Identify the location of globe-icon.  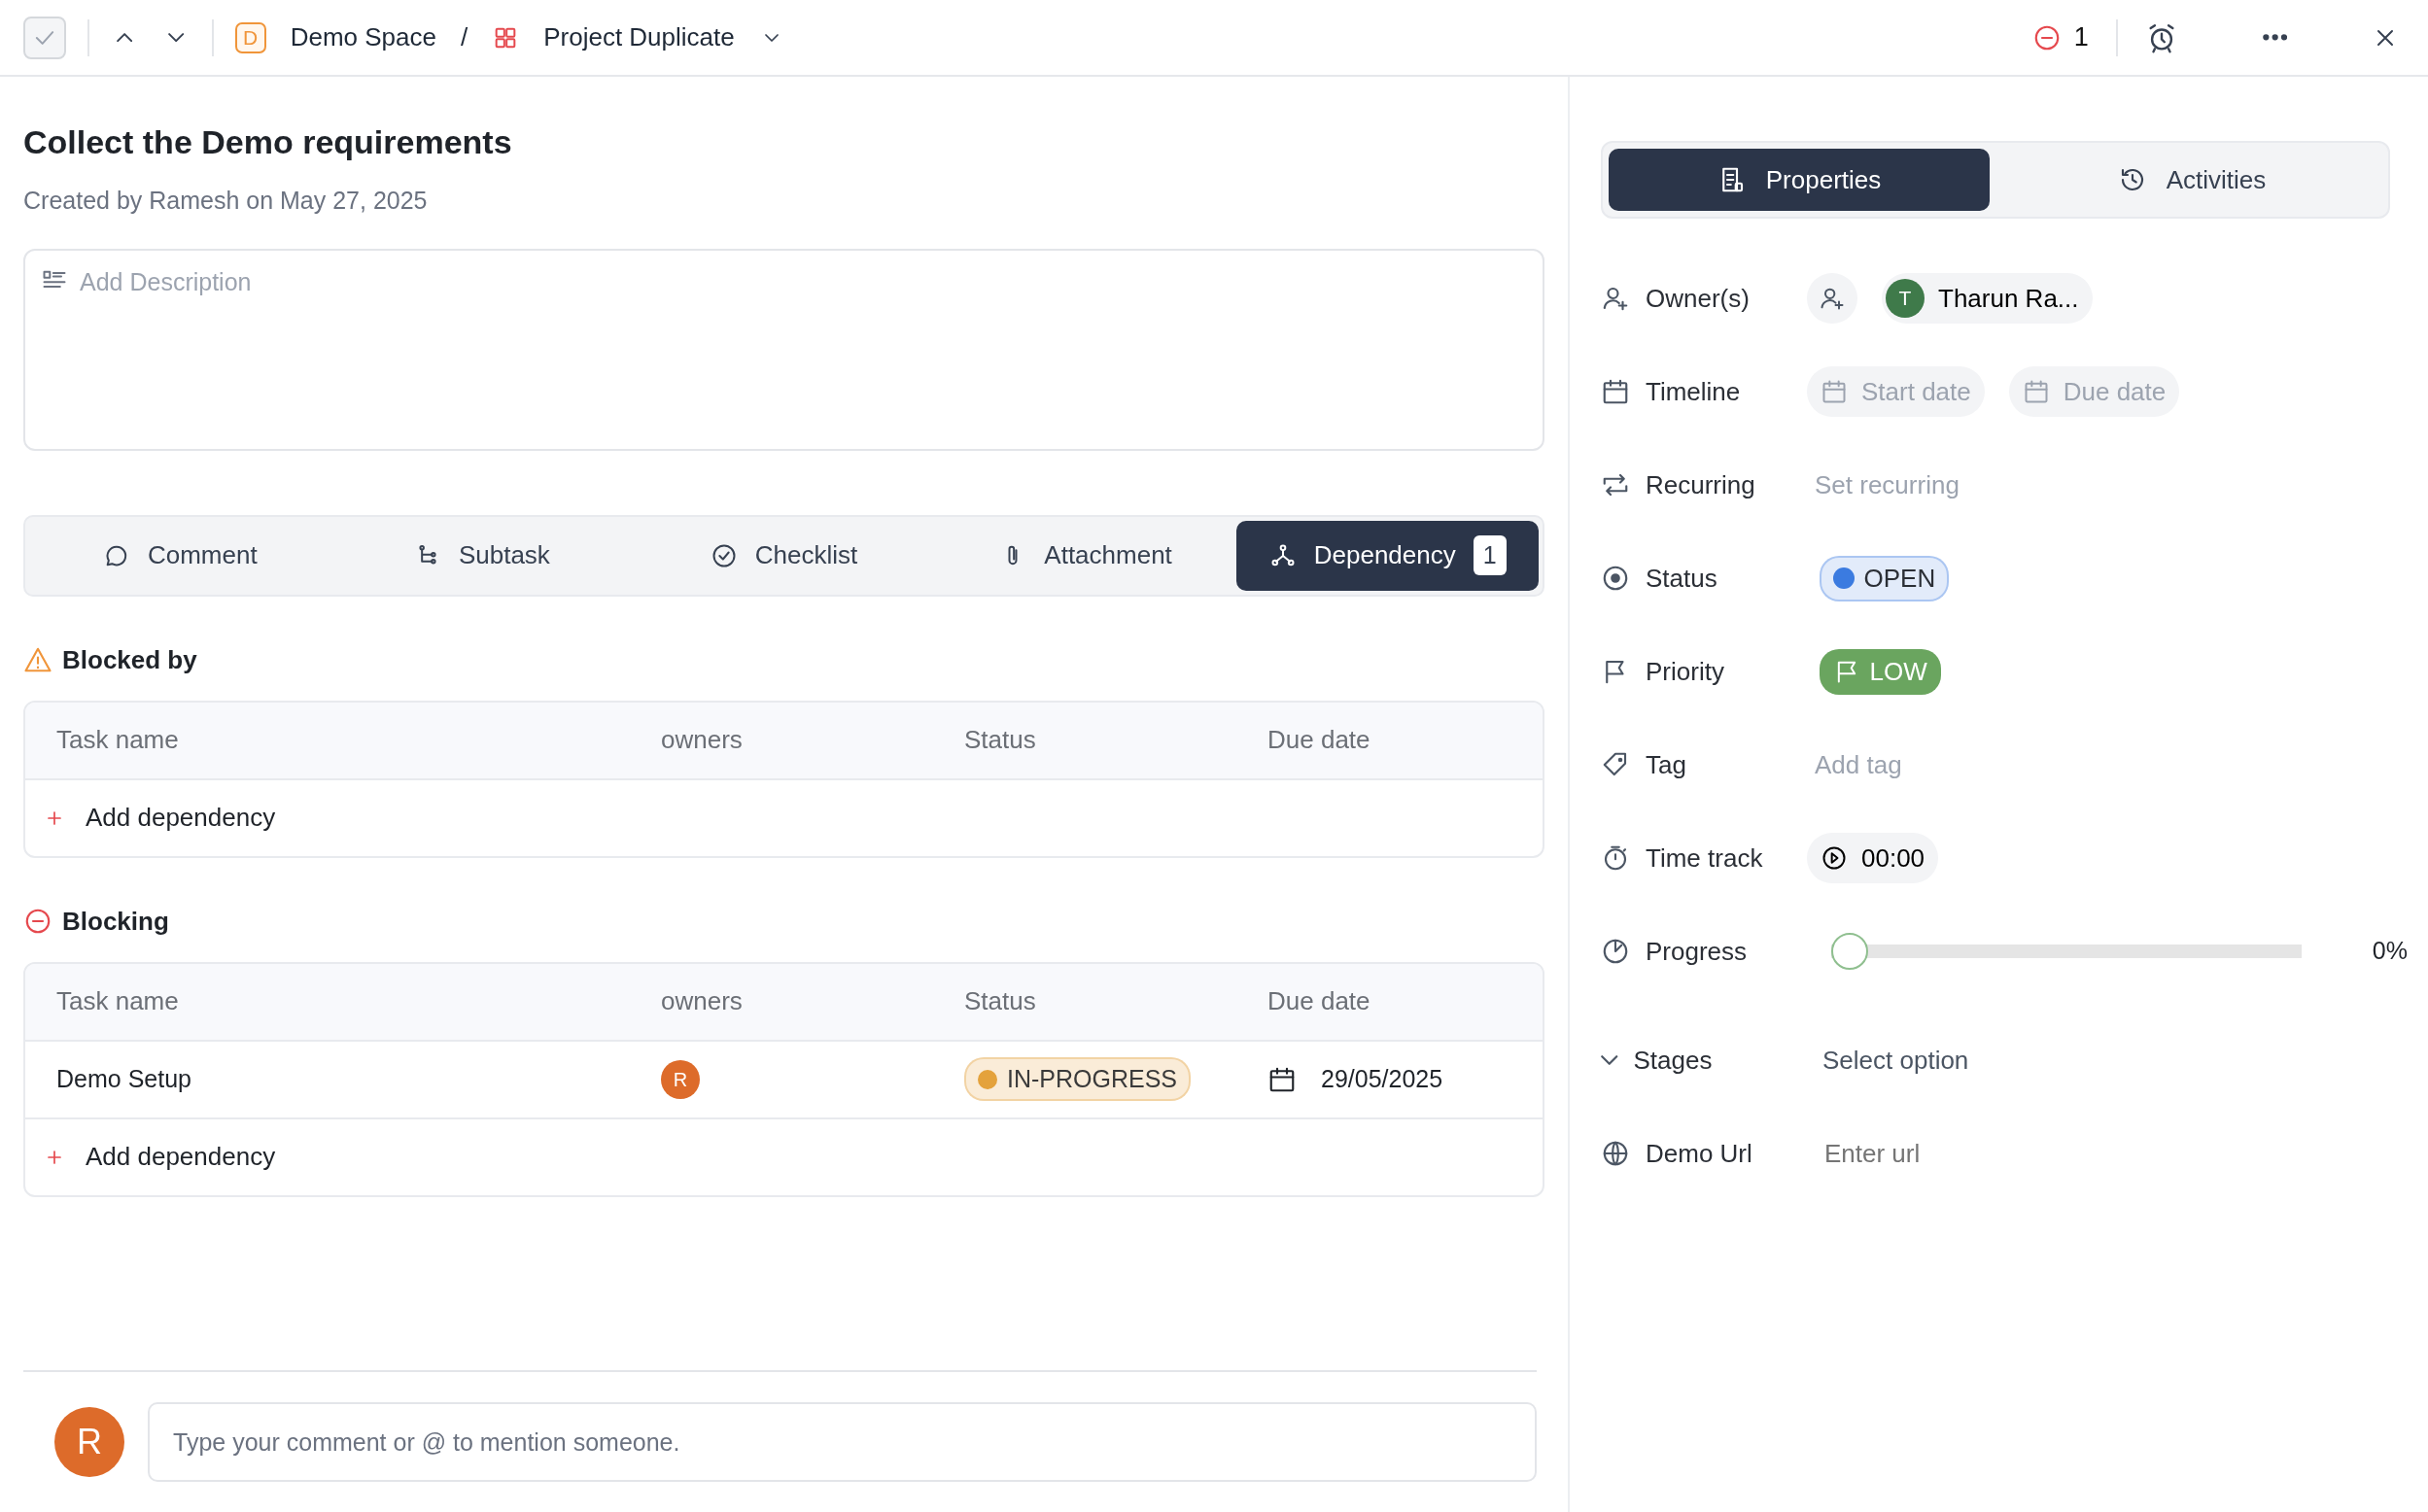
(1615, 1153).